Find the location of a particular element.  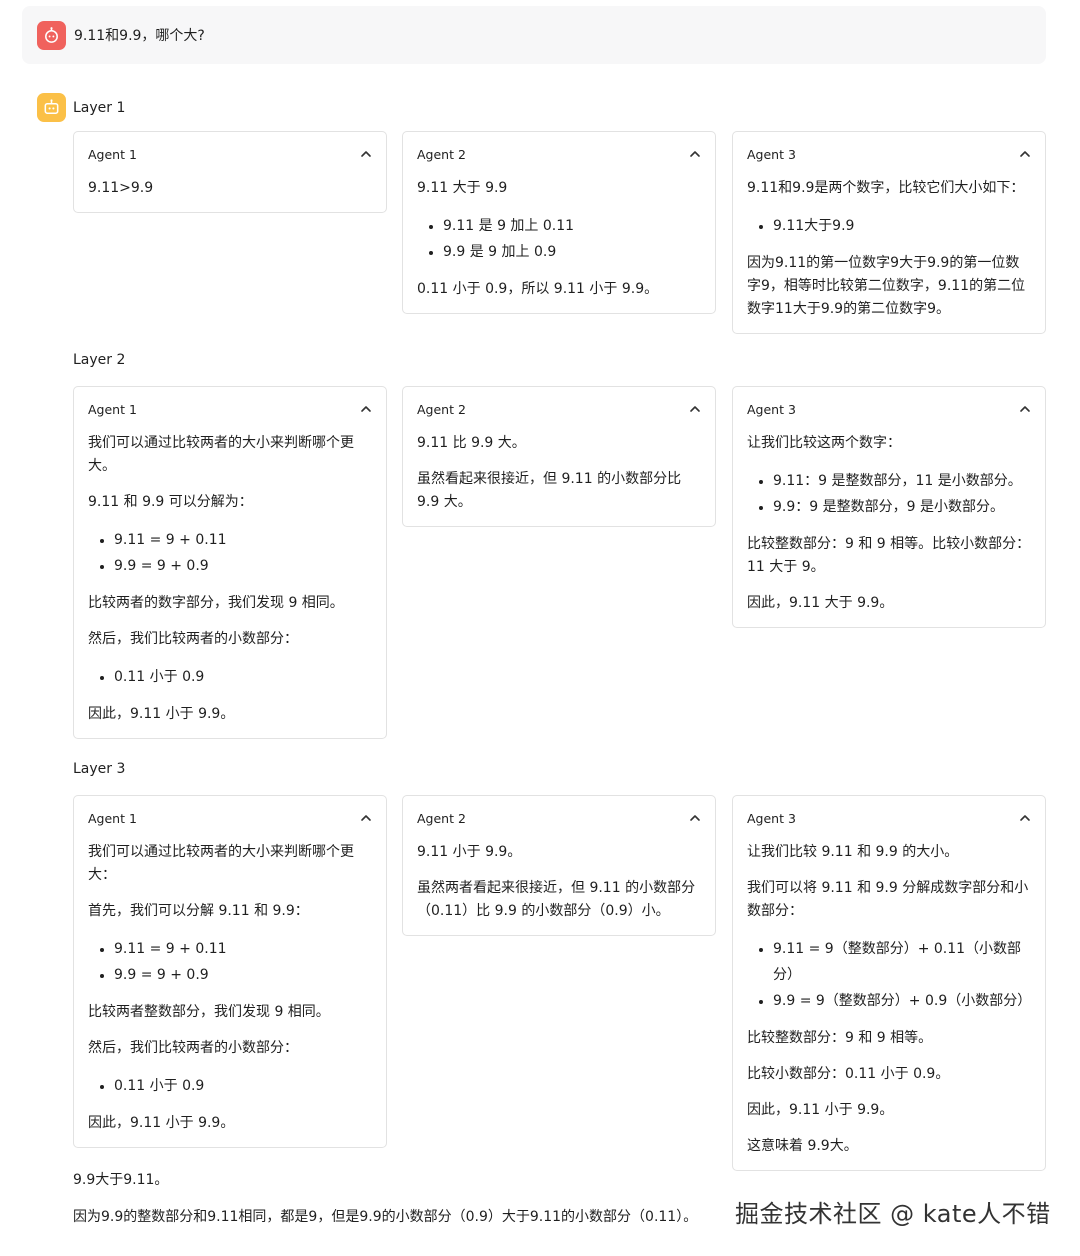

list-item: 9.11：9 是整数部分，11 是小数部分。 is located at coordinates (902, 481).